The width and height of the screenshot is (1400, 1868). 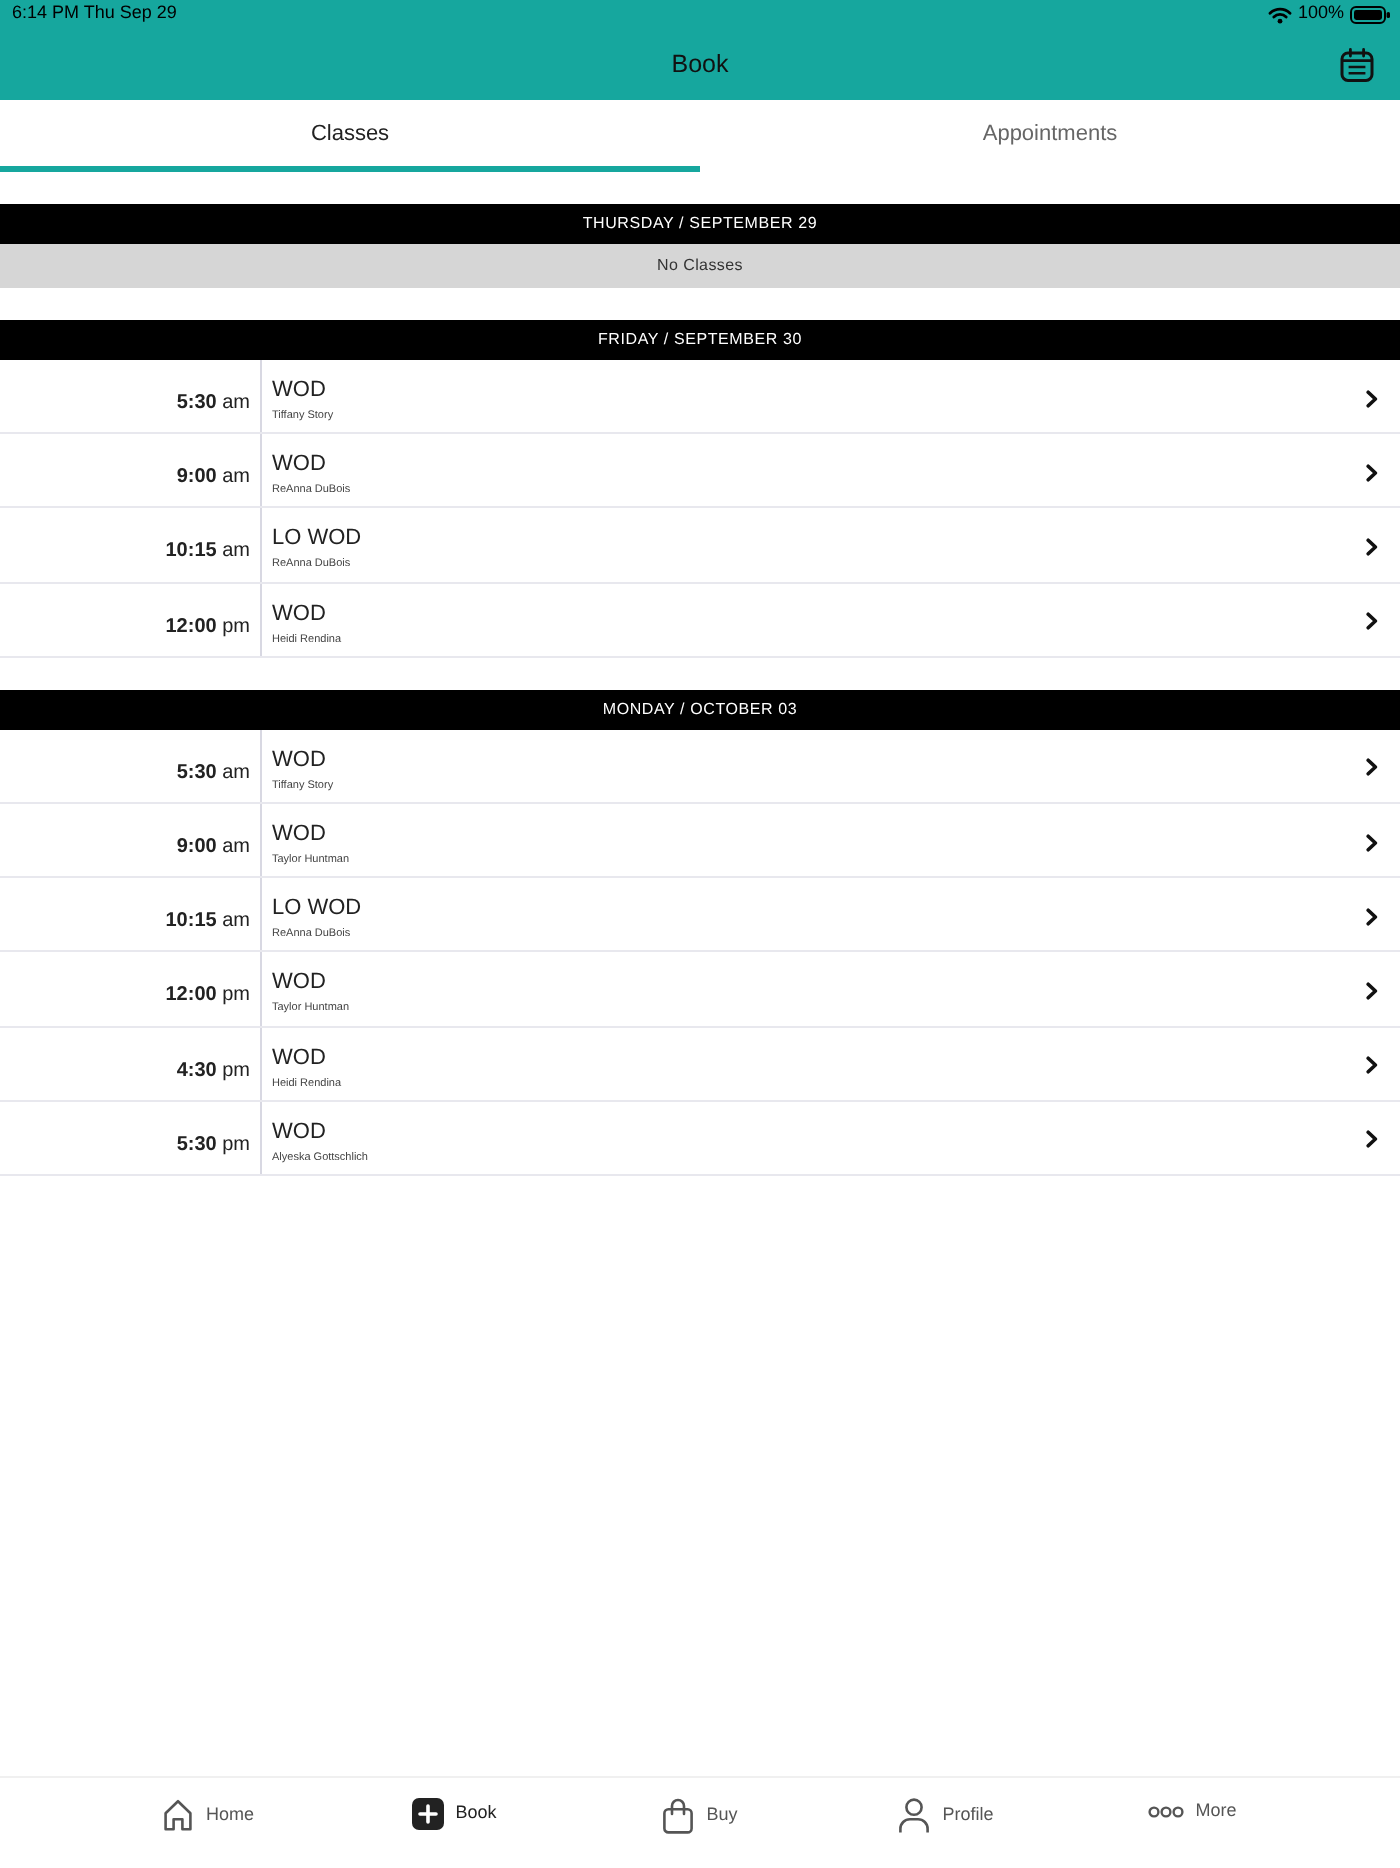 What do you see at coordinates (1192, 1811) in the screenshot?
I see `nav-tab: More` at bounding box center [1192, 1811].